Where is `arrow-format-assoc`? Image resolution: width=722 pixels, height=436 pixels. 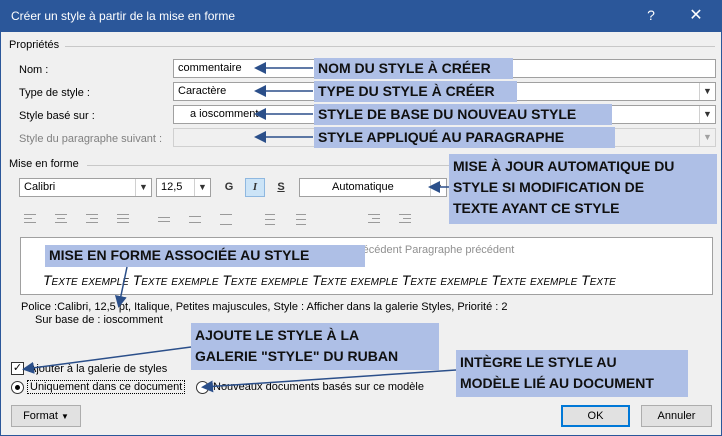
arrow-format-assoc is located at coordinates (121, 287).